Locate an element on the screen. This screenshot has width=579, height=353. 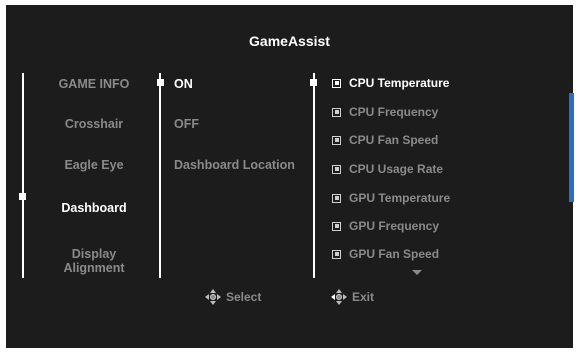
joystick-left-icon is located at coordinates (339, 297).